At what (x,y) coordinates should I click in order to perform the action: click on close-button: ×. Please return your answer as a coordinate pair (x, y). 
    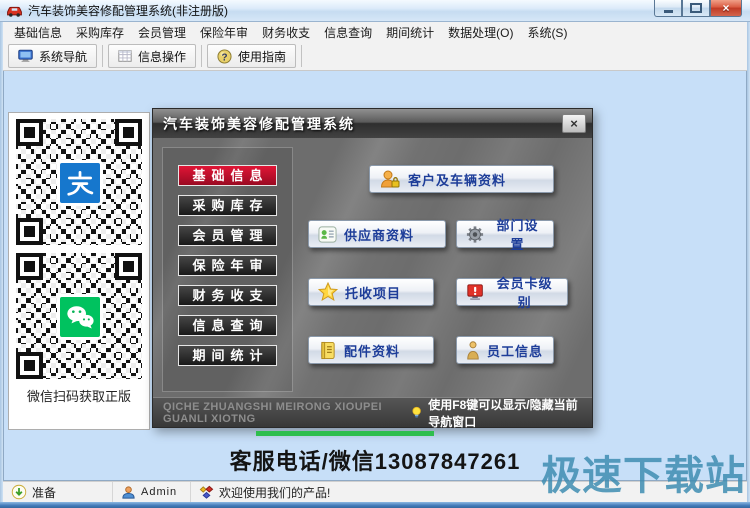
    Looking at the image, I should click on (726, 8).